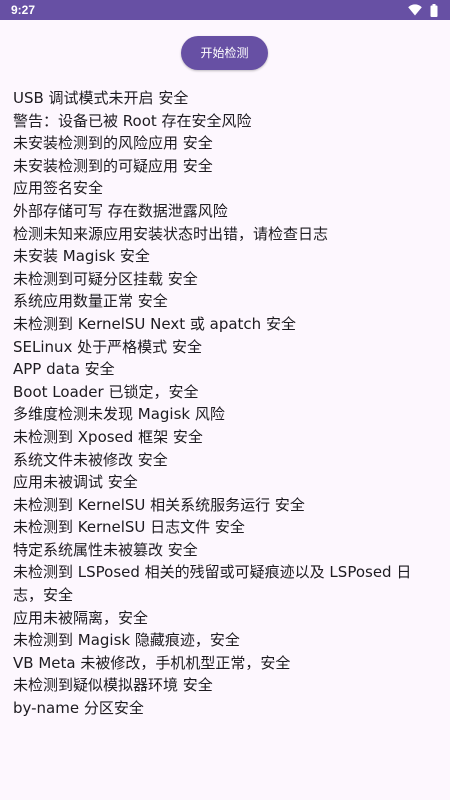  Describe the element at coordinates (212, 584) in the screenshot. I see `result-item: 未检测到 LSPosed 相关的残留或可疑痕迹以及 LSPosed 日志，安全` at that location.